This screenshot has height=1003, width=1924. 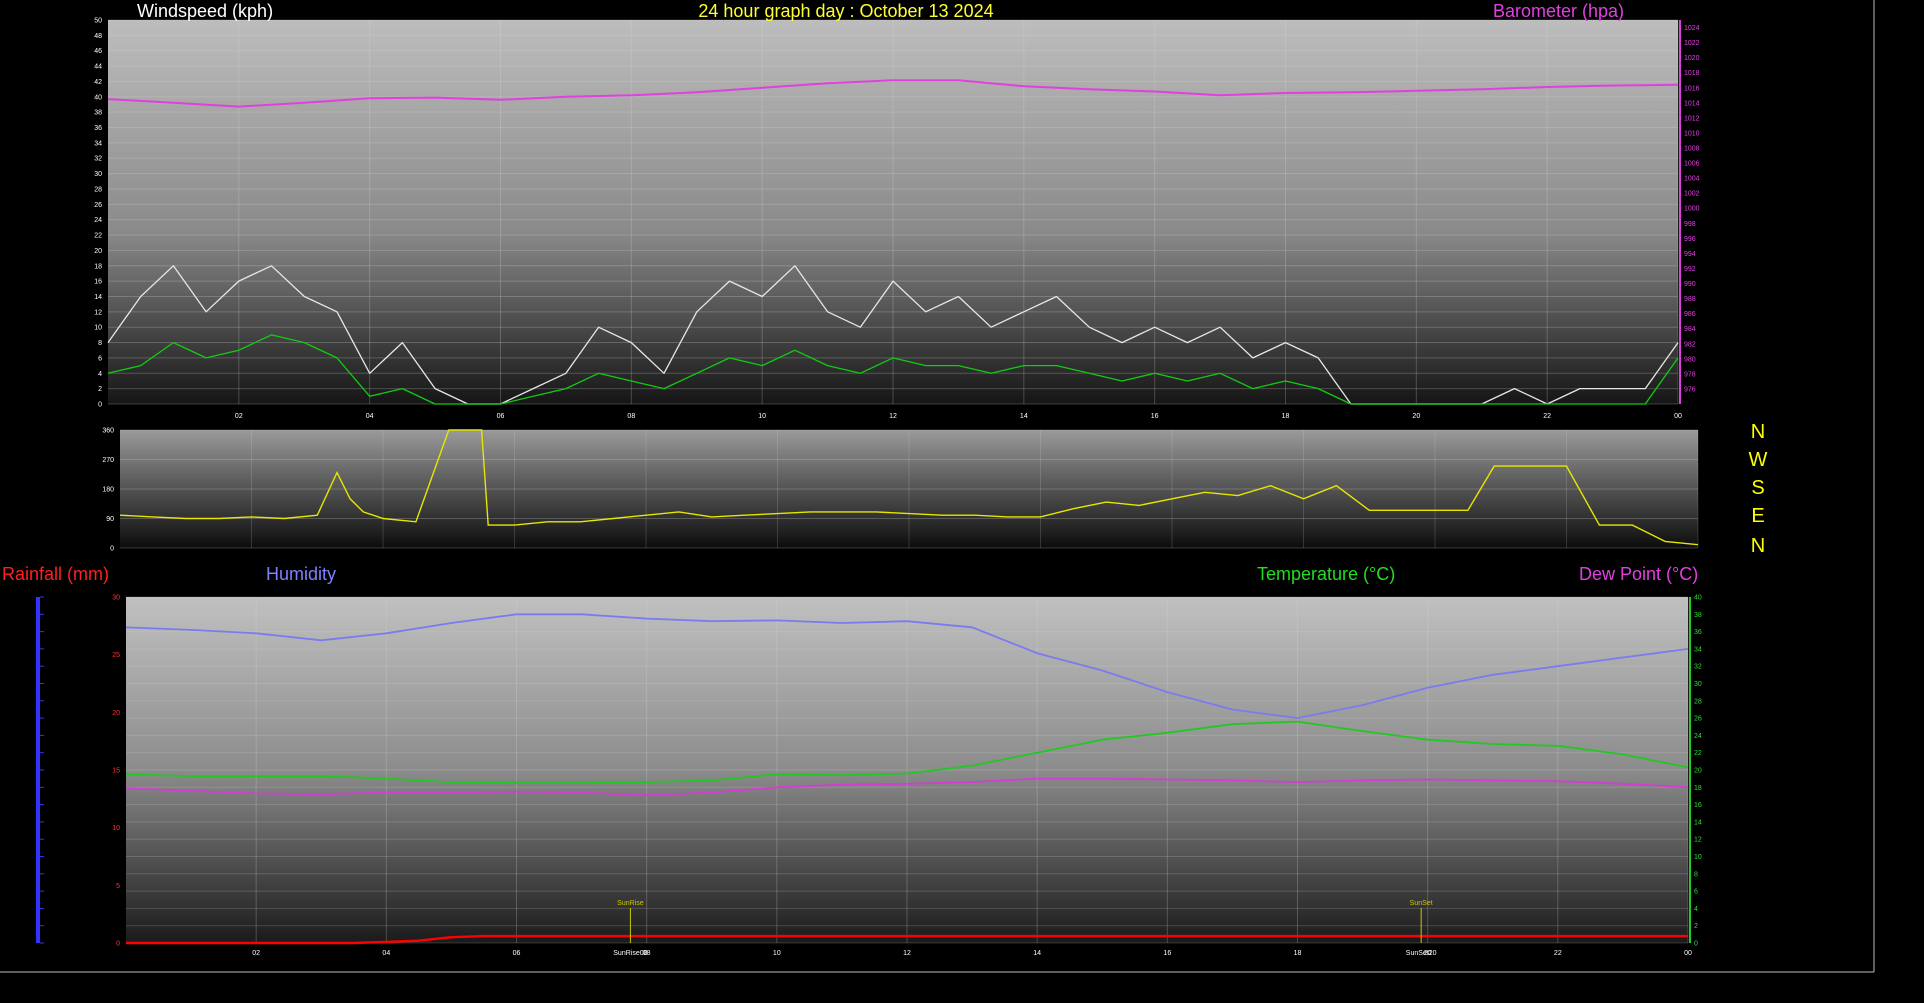 I want to click on barometer-y-tick: 994, so click(x=1690, y=254).